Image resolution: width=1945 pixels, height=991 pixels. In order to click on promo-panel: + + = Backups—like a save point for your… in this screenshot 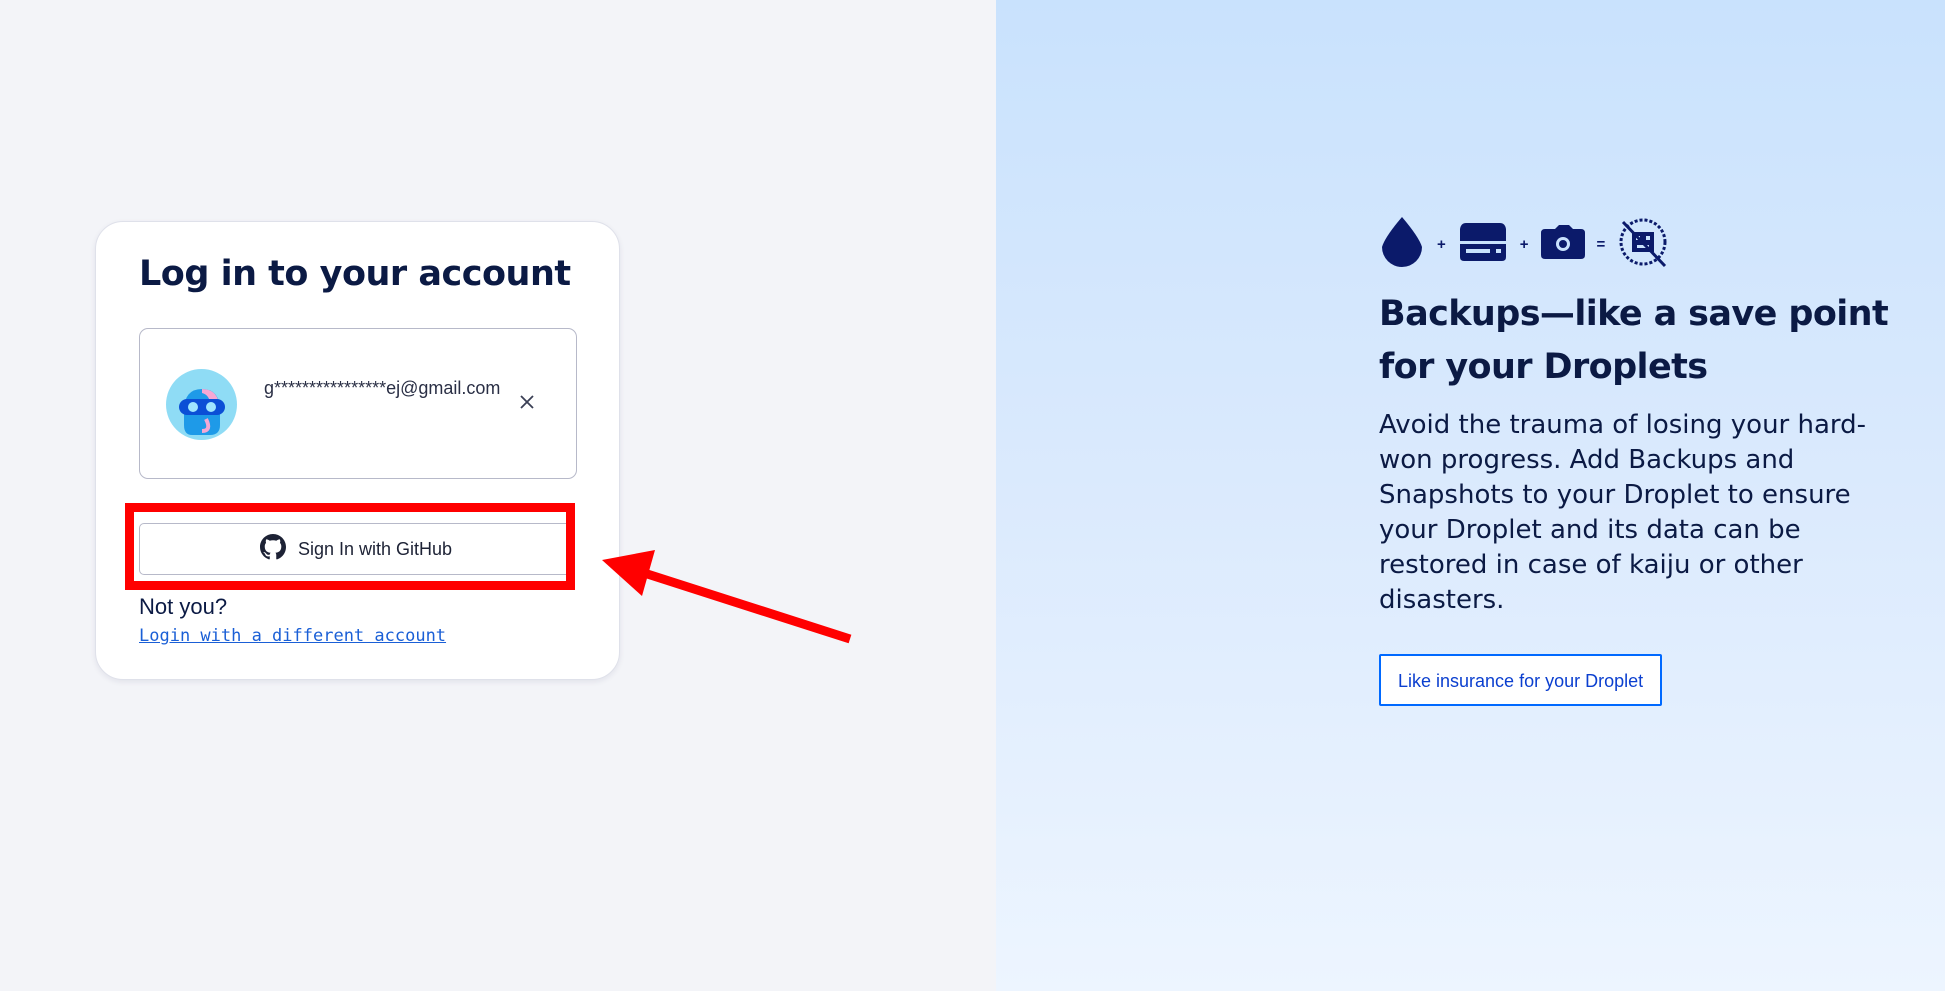, I will do `click(1639, 460)`.